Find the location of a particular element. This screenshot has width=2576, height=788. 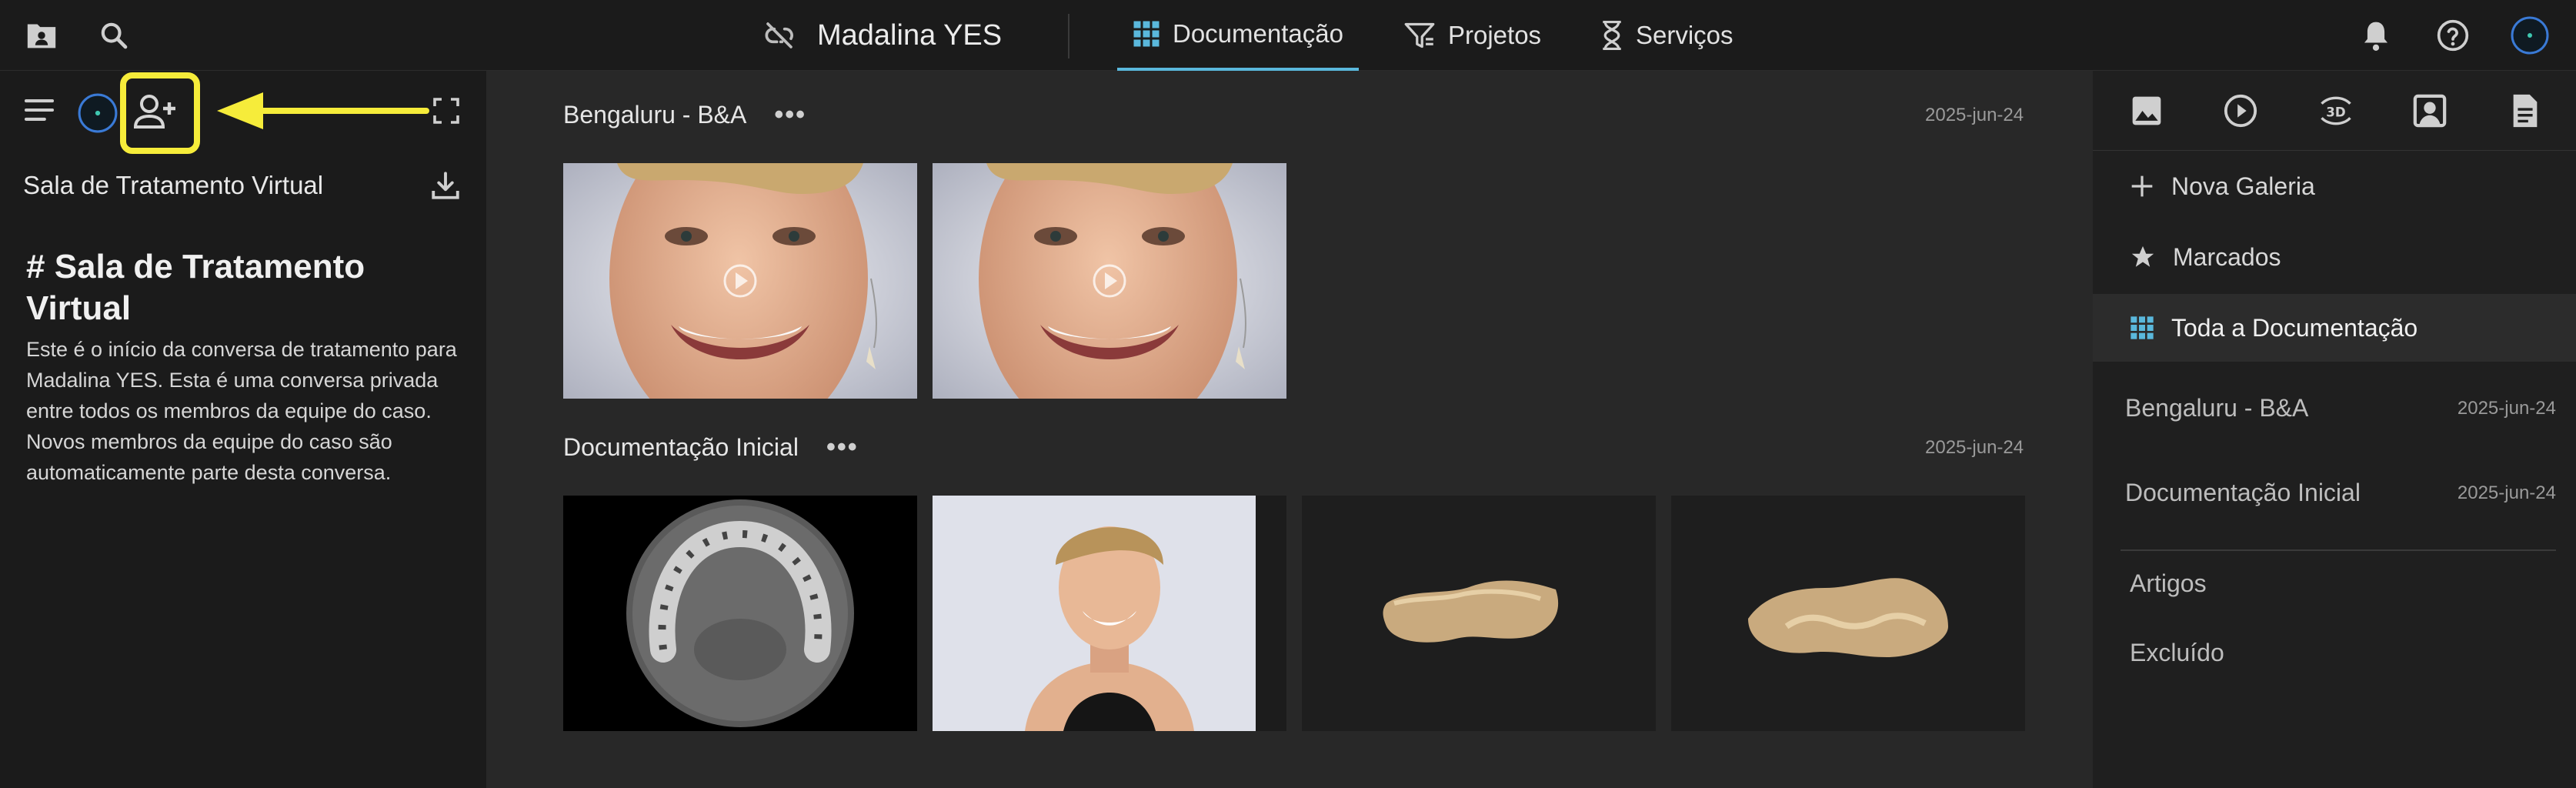

chat-title: Sala de Tratamento Virtual is located at coordinates (174, 185).